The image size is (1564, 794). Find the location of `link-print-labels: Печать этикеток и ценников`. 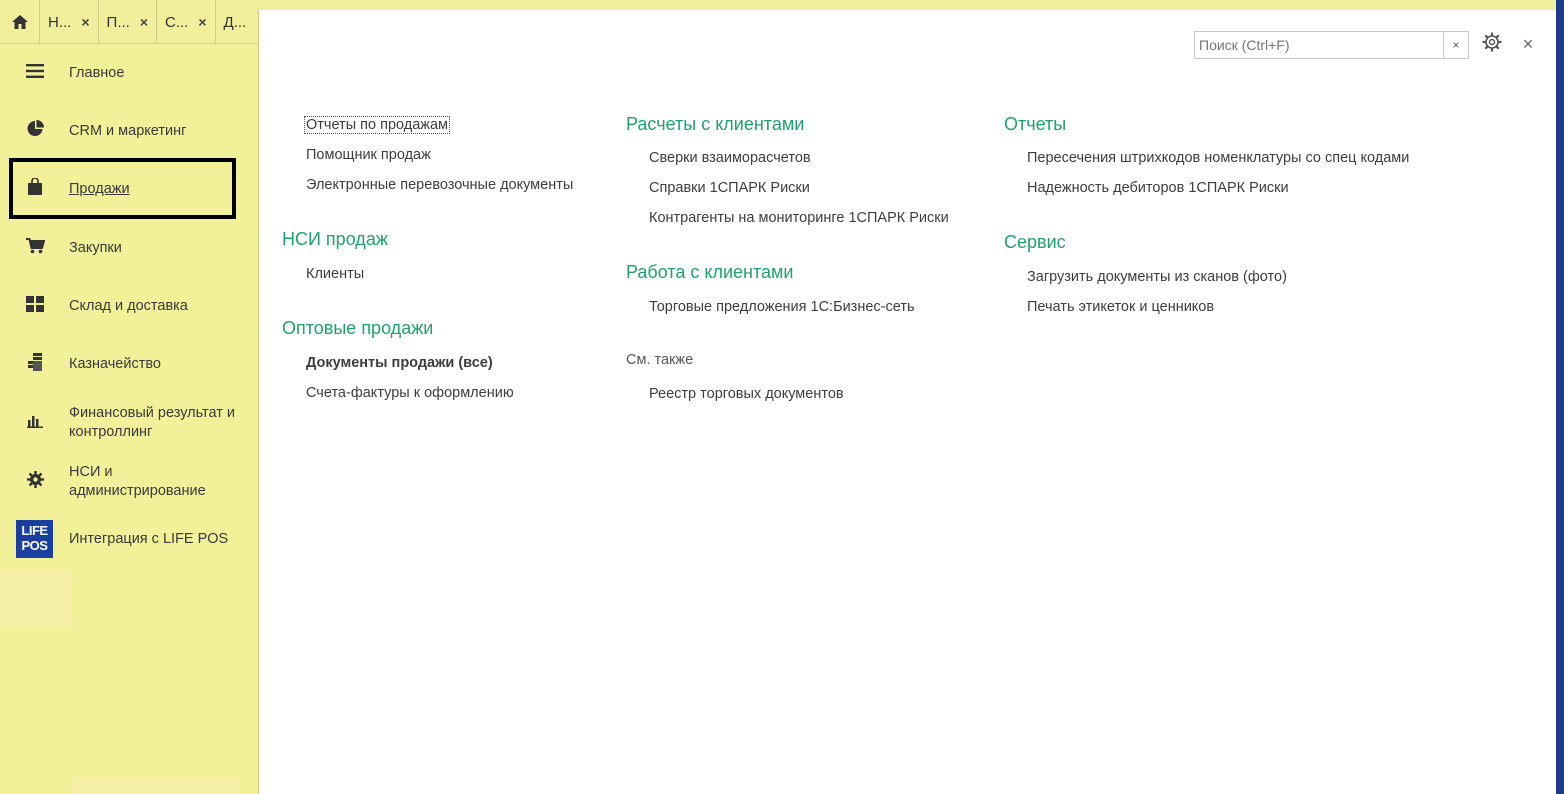

link-print-labels: Печать этикеток и ценников is located at coordinates (1120, 307).